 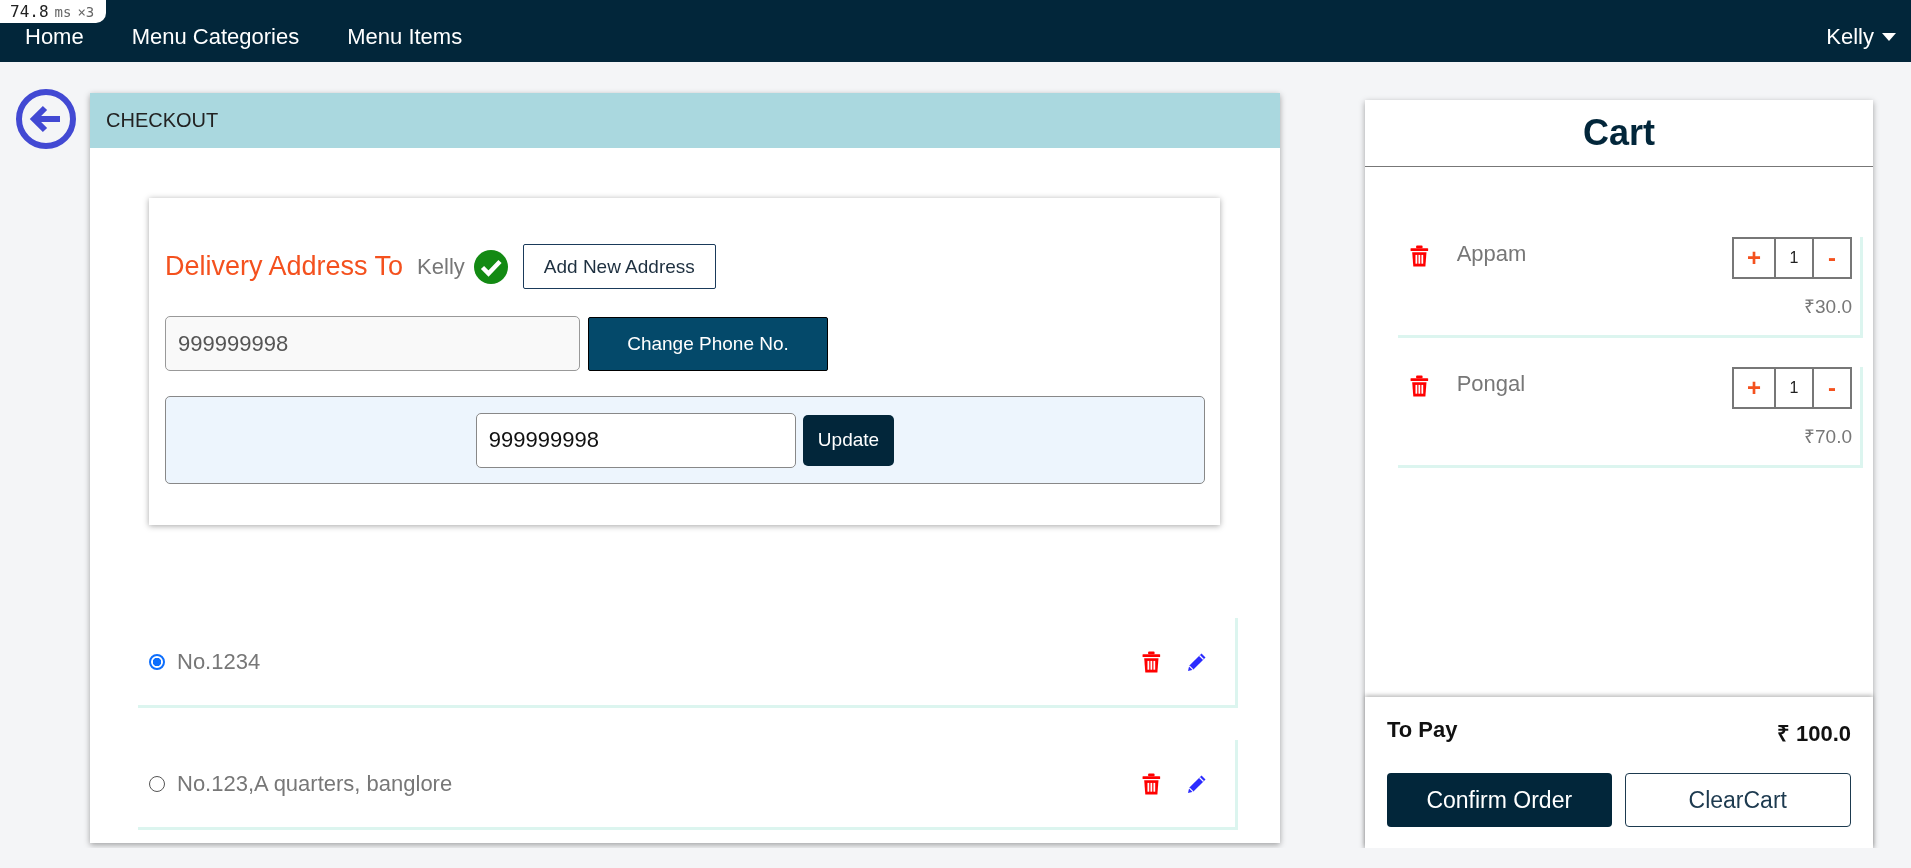 What do you see at coordinates (1861, 37) in the screenshot?
I see `user-menu: Kelly` at bounding box center [1861, 37].